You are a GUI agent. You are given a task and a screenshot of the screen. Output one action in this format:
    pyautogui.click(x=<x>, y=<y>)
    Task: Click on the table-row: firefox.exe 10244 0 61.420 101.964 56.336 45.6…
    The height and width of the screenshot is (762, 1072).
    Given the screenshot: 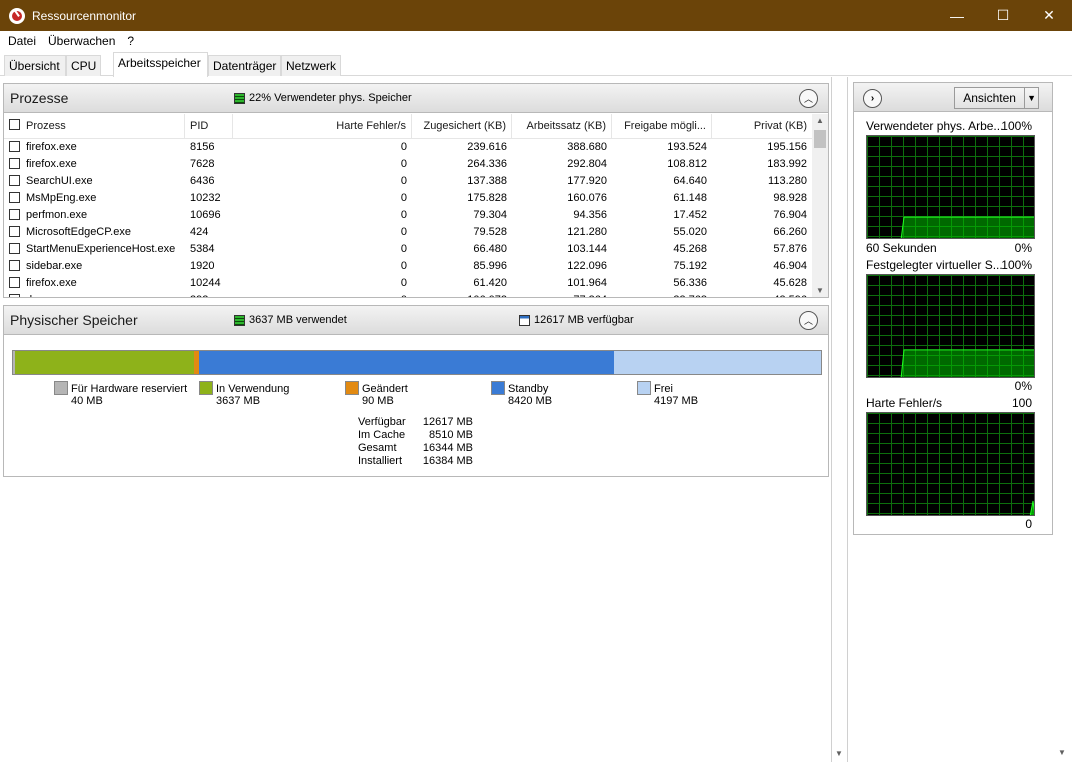 What is the action you would take?
    pyautogui.click(x=409, y=283)
    